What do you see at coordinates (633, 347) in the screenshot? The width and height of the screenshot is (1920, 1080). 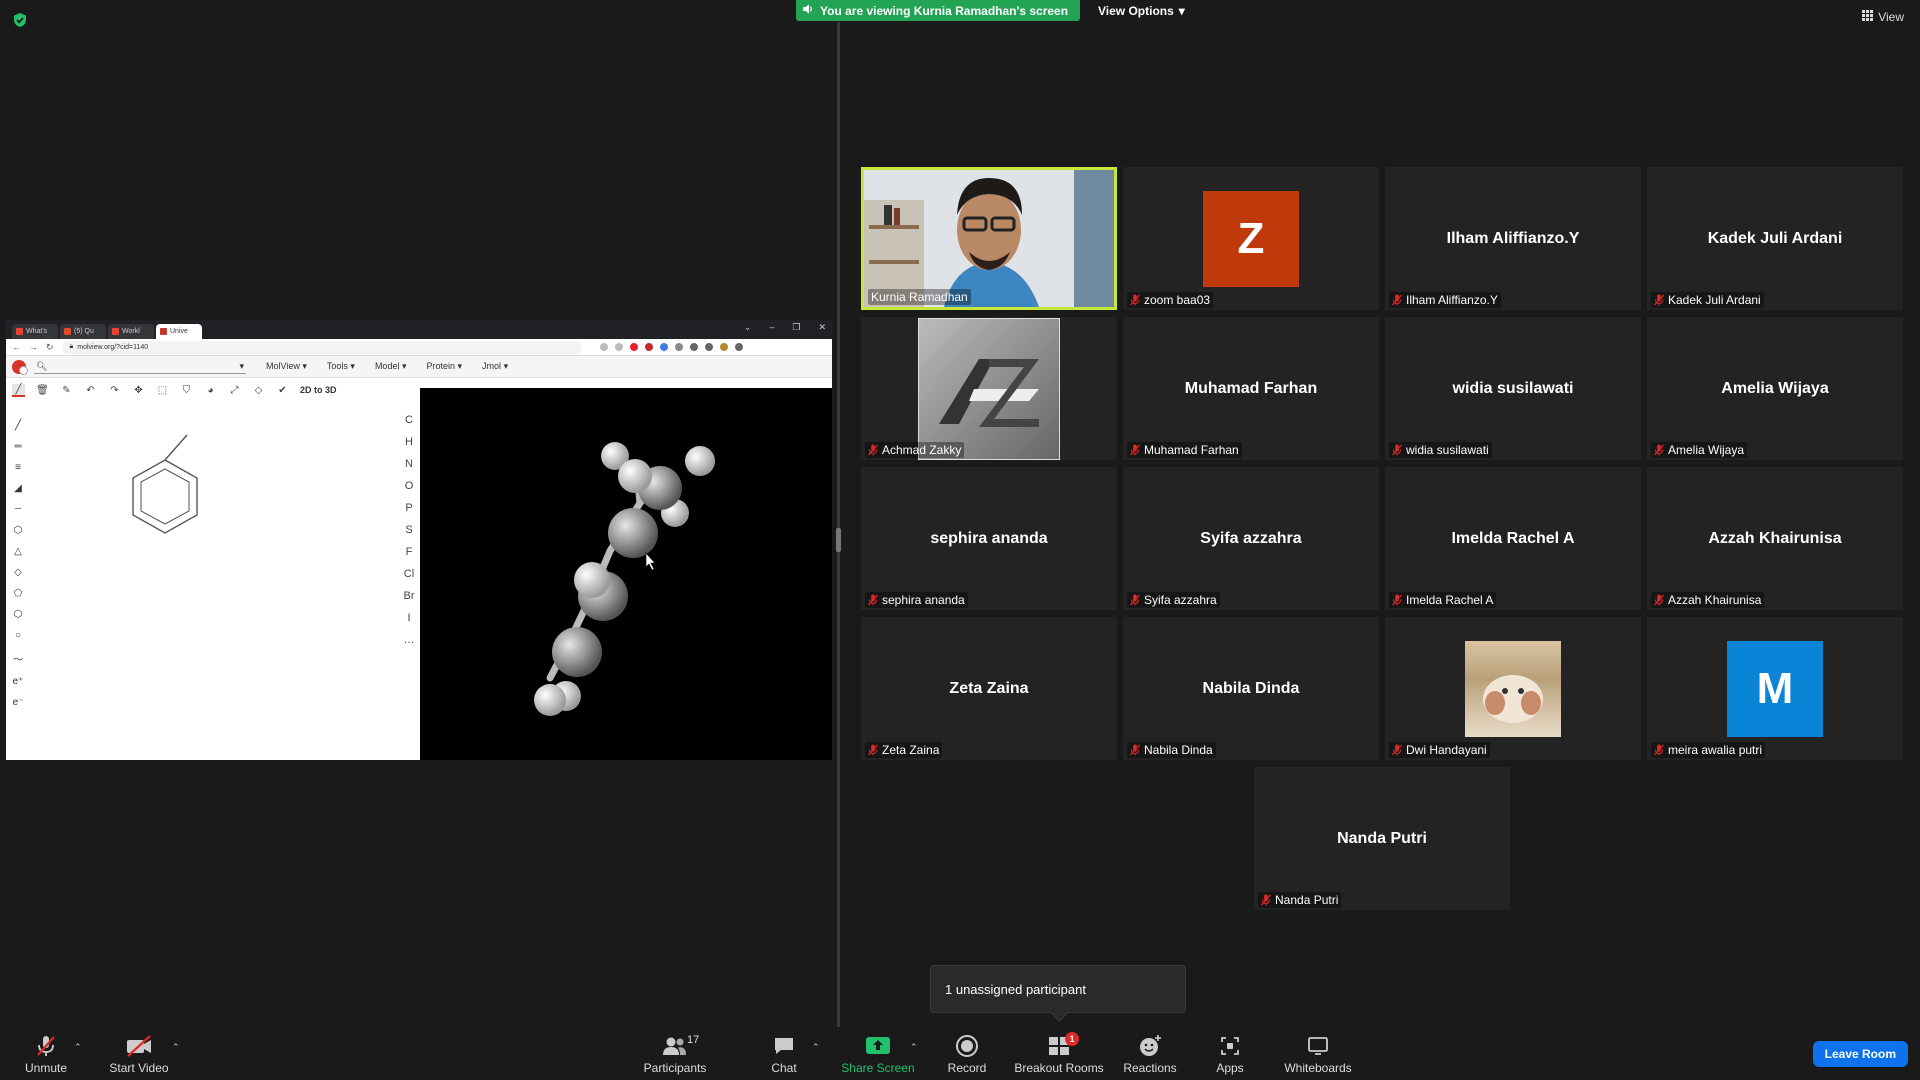 I see `opera-icon` at bounding box center [633, 347].